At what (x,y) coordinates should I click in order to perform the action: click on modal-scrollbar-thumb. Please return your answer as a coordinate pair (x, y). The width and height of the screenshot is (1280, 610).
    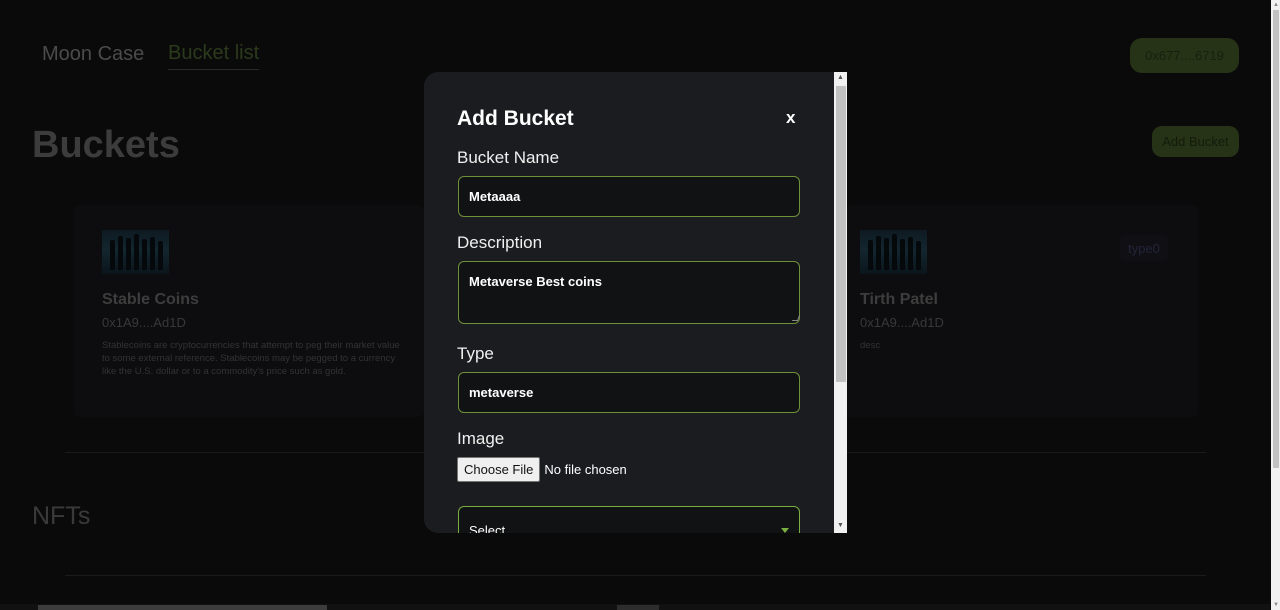
    Looking at the image, I should click on (841, 234).